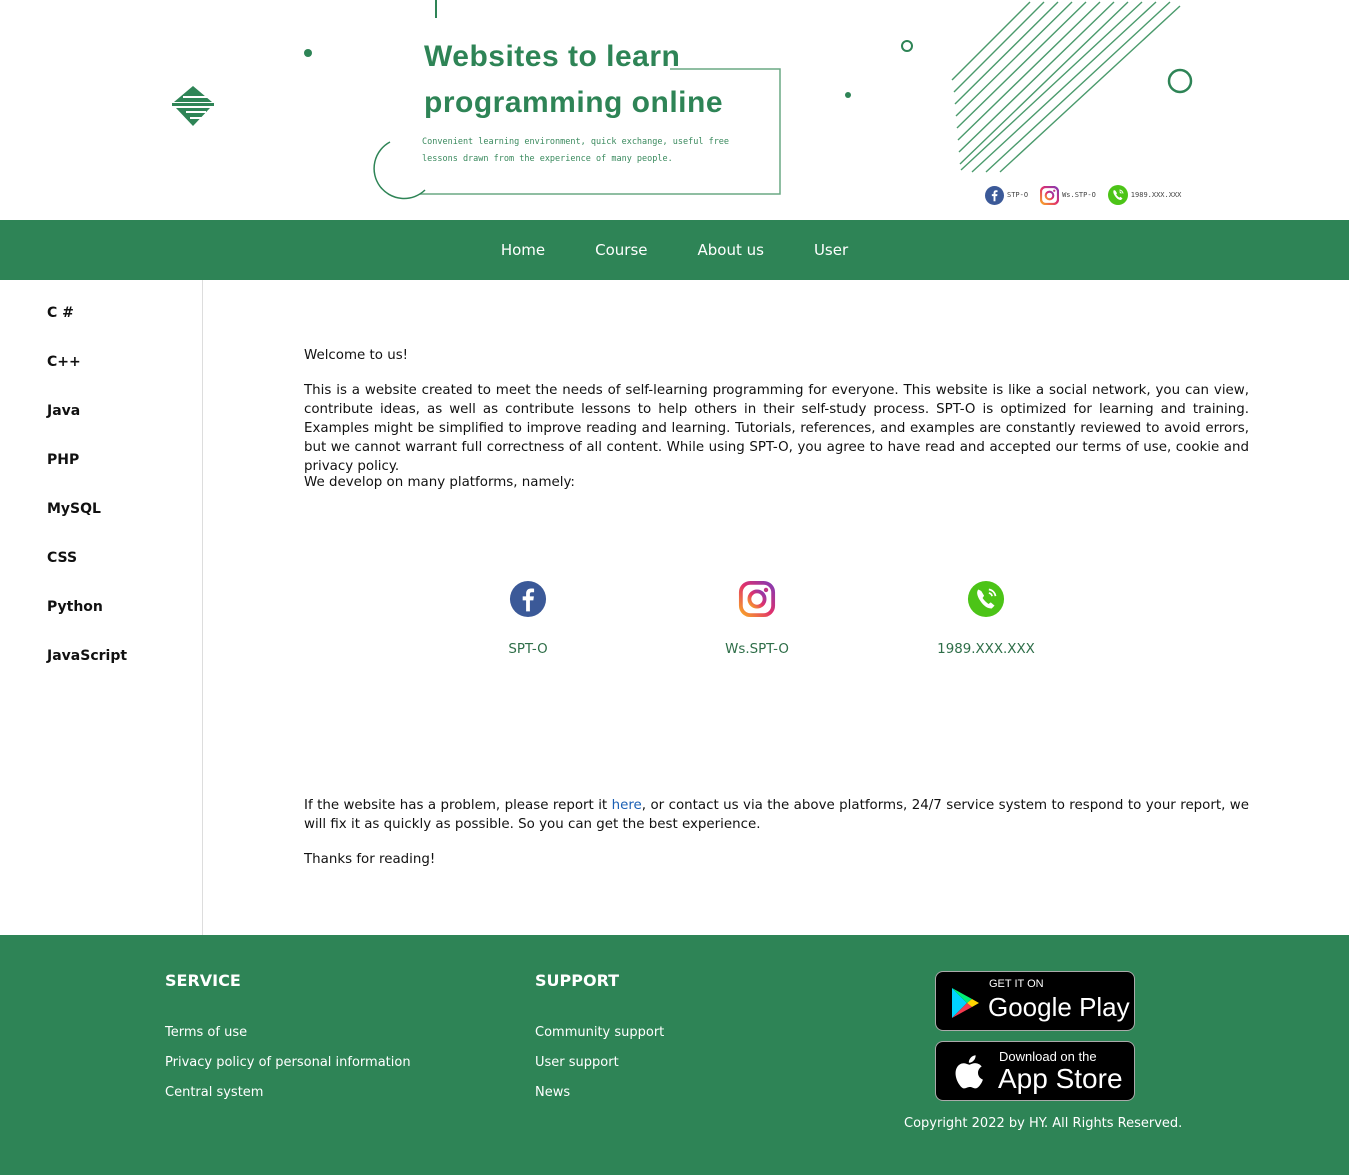 The height and width of the screenshot is (1175, 1349). I want to click on sidebar-item-cpp: C++, so click(64, 362).